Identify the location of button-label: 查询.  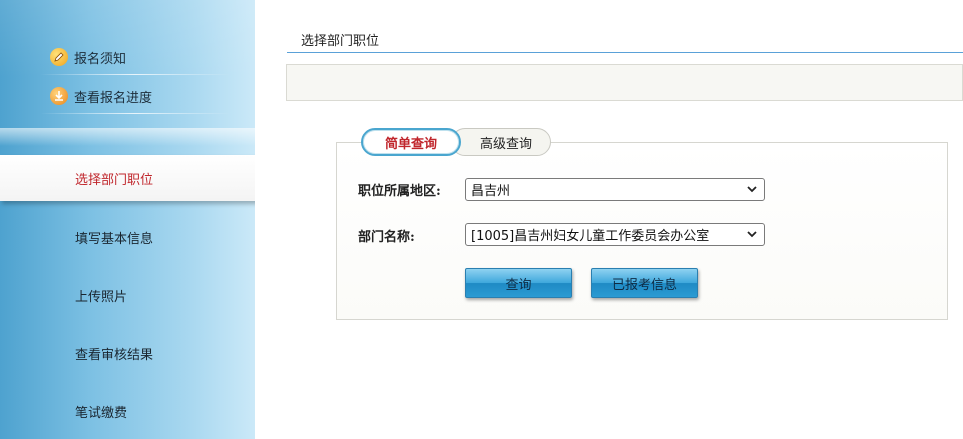
(518, 285).